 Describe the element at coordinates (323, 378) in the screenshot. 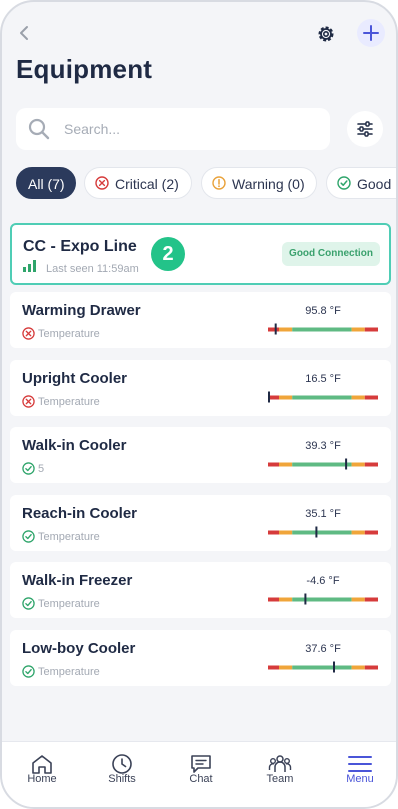

I see `temperature-reading: 16.5 °F` at that location.